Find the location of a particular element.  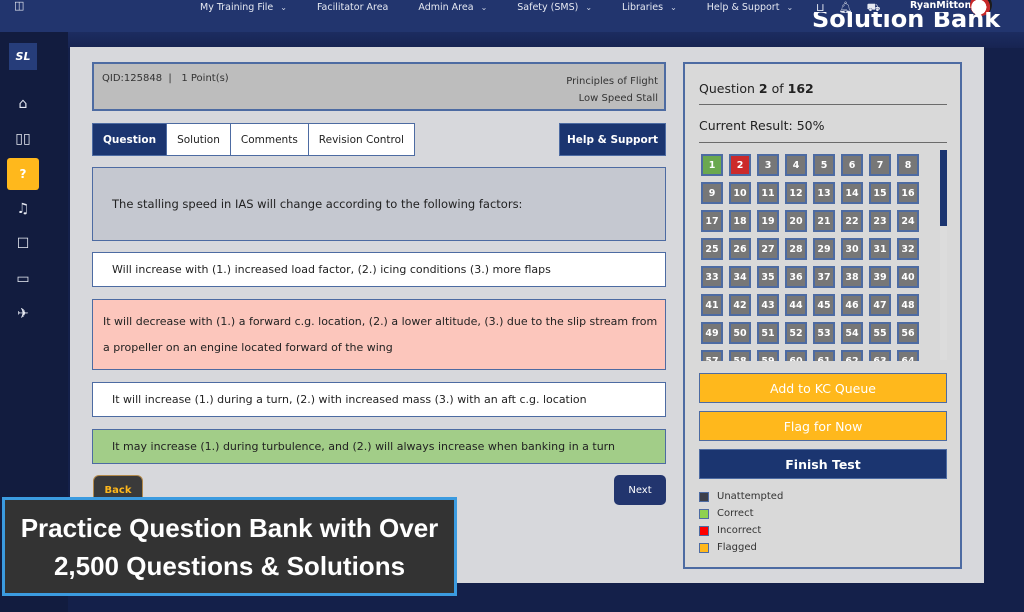

tab-solution: Solution is located at coordinates (199, 139).